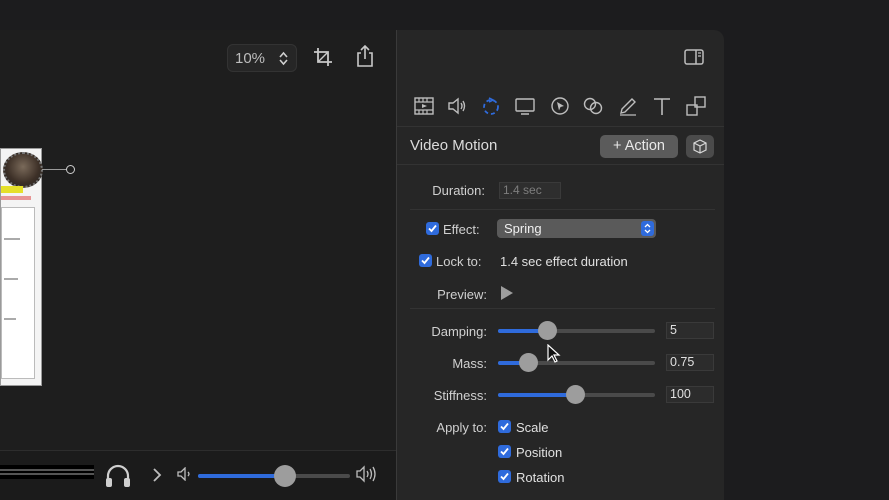 This screenshot has height=500, width=889. Describe the element at coordinates (504, 451) in the screenshot. I see `position-checkbox` at that location.